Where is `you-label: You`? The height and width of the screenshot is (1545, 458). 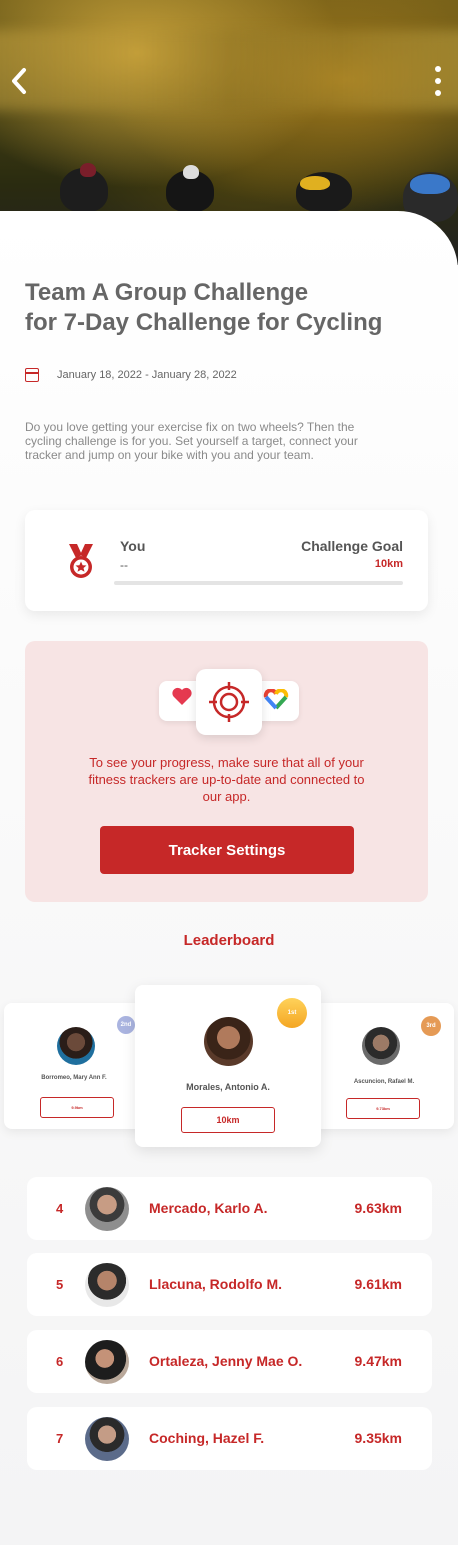 you-label: You is located at coordinates (133, 546).